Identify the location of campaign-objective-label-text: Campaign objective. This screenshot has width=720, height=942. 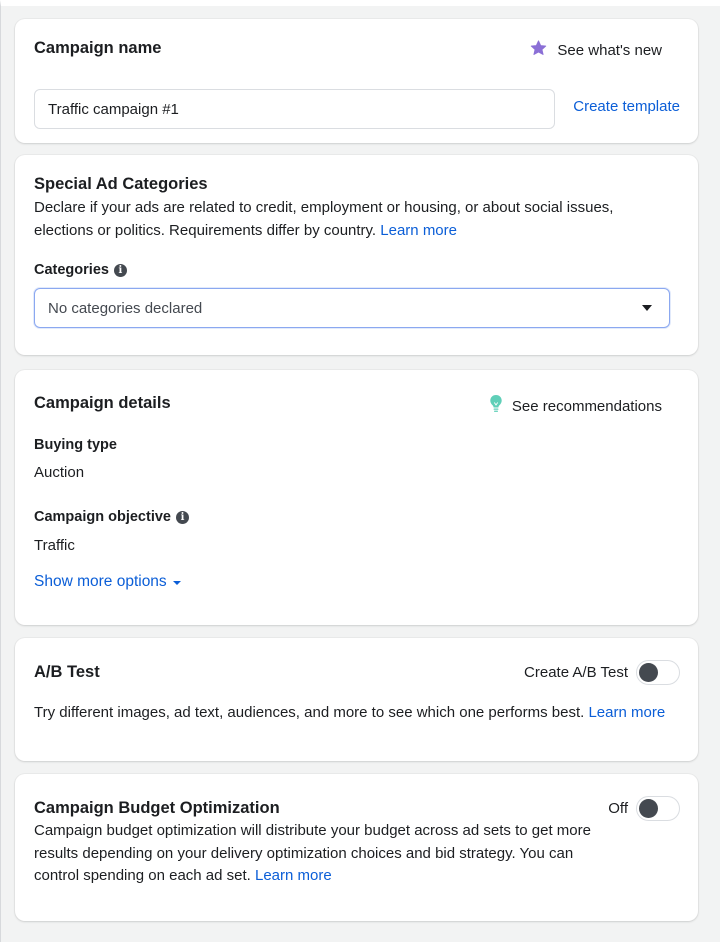
(102, 517).